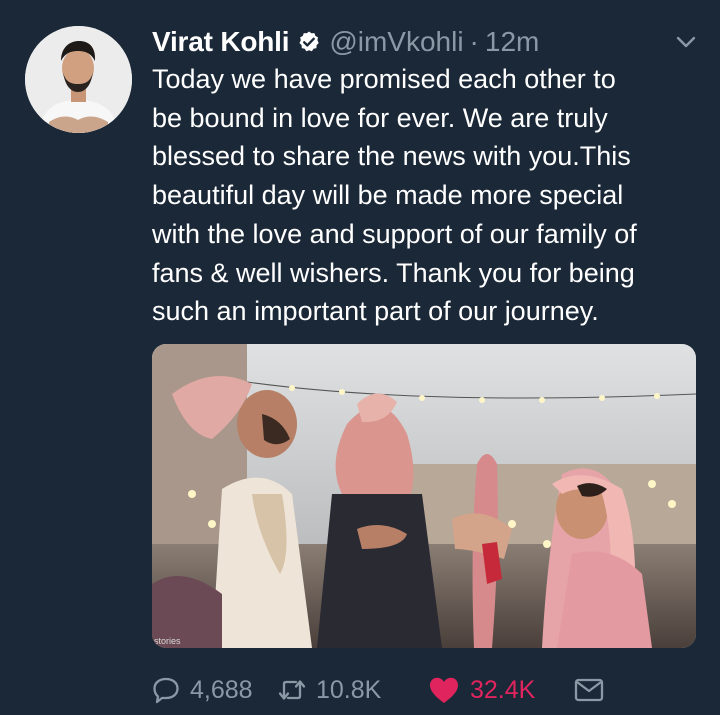  I want to click on avatar, so click(78, 79).